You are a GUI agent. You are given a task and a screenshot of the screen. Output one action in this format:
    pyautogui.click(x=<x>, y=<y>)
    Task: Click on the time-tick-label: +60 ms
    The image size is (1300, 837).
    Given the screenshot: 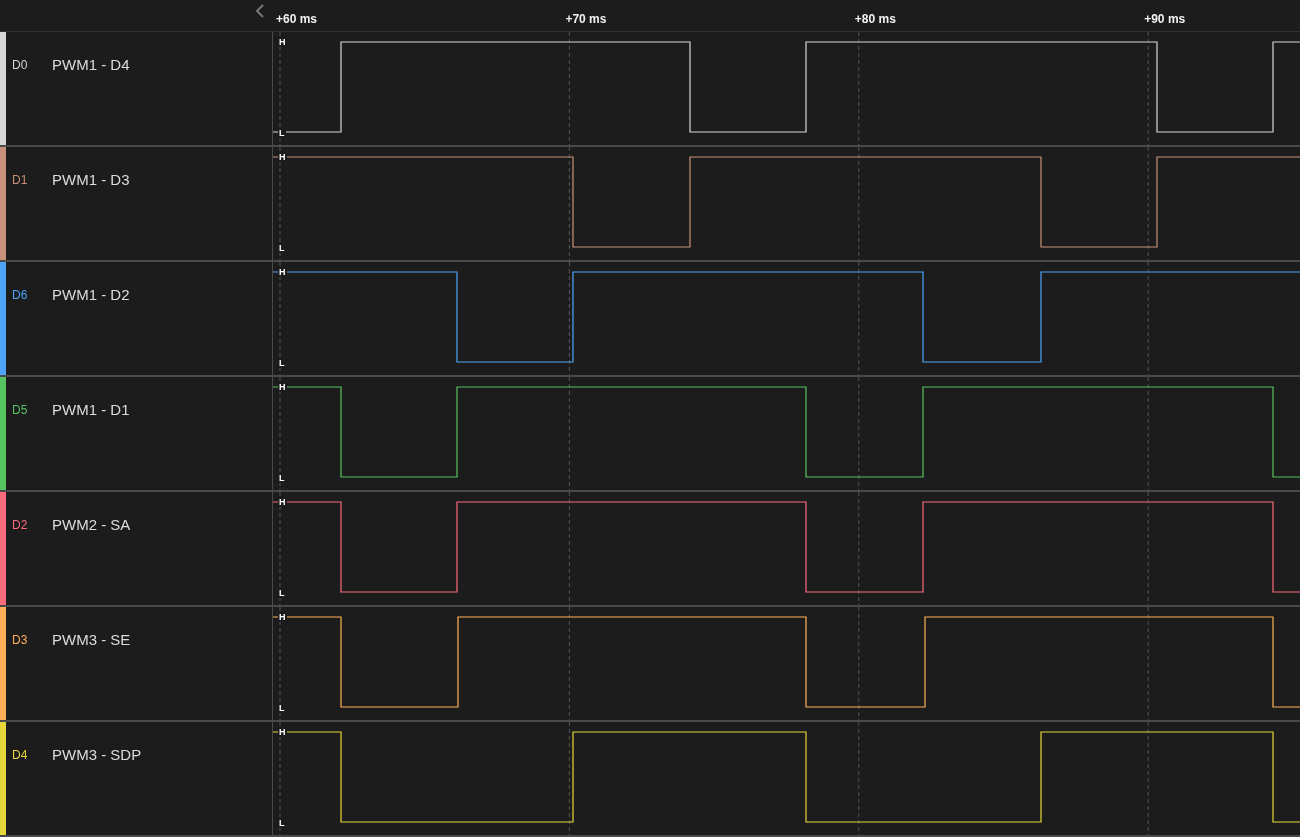 What is the action you would take?
    pyautogui.click(x=297, y=19)
    